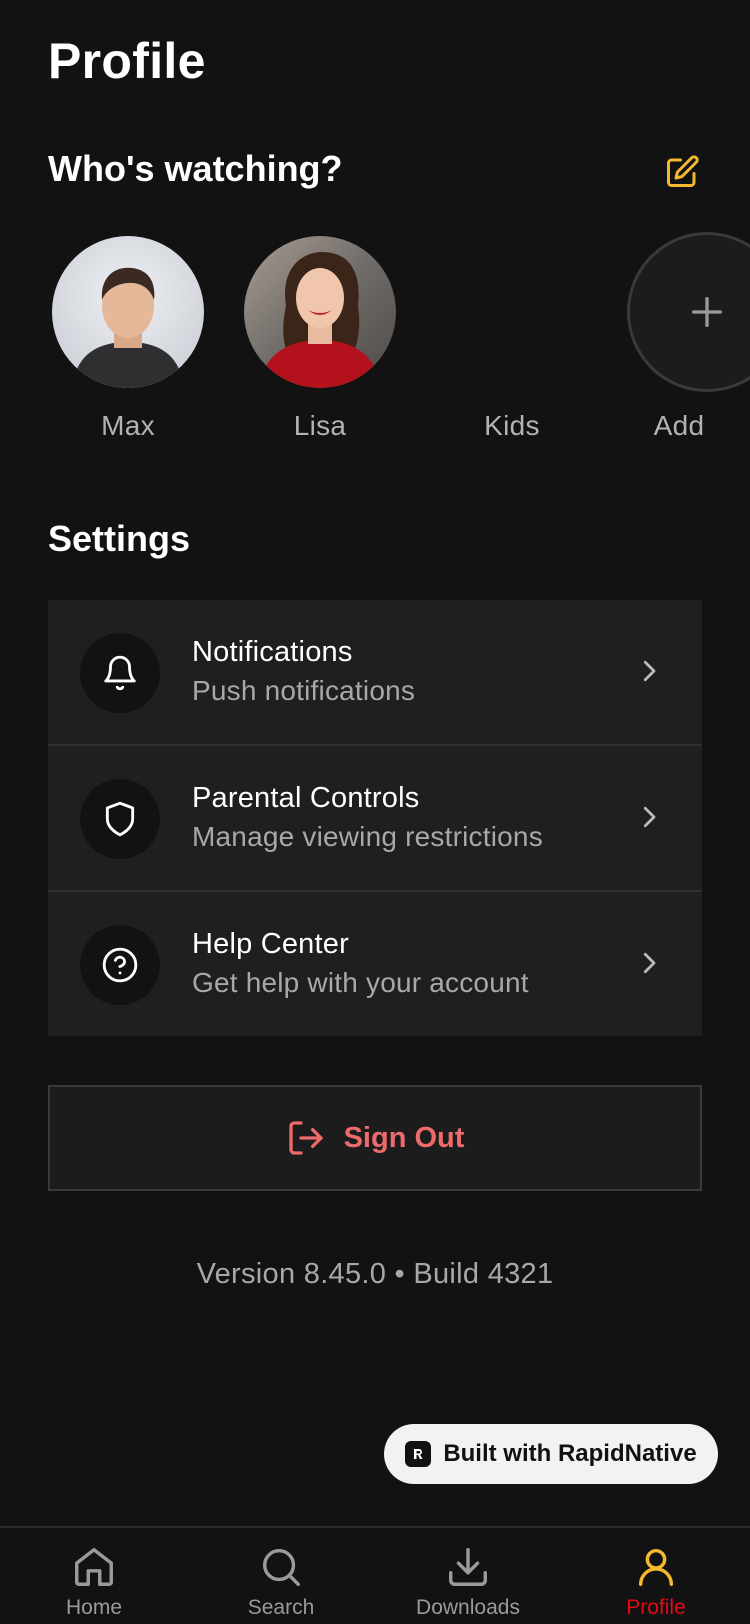  What do you see at coordinates (512, 312) in the screenshot?
I see `avatar-kids` at bounding box center [512, 312].